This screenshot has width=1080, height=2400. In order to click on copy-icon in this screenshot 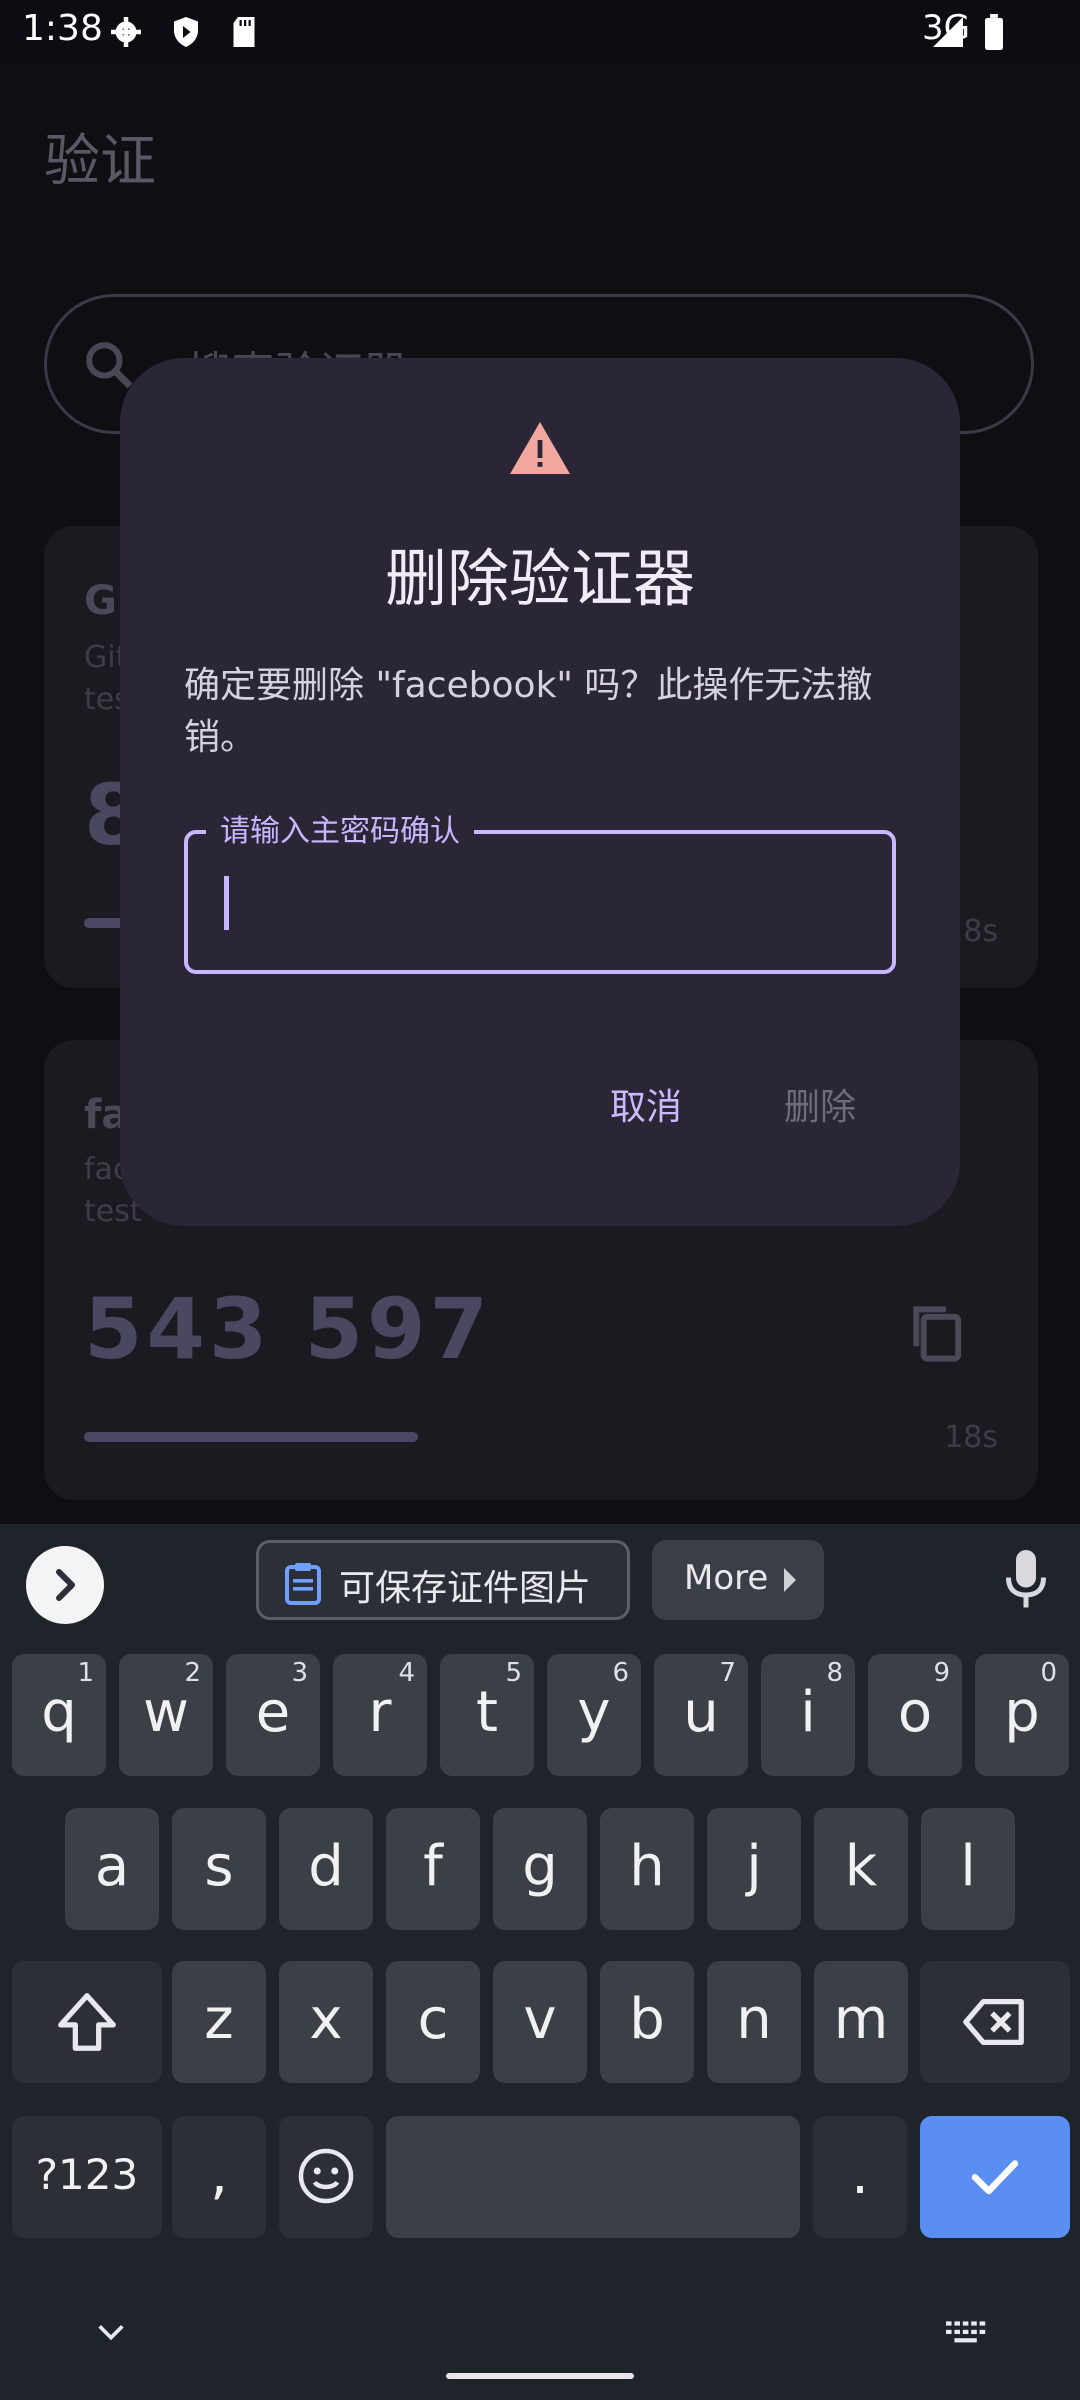, I will do `click(936, 1334)`.